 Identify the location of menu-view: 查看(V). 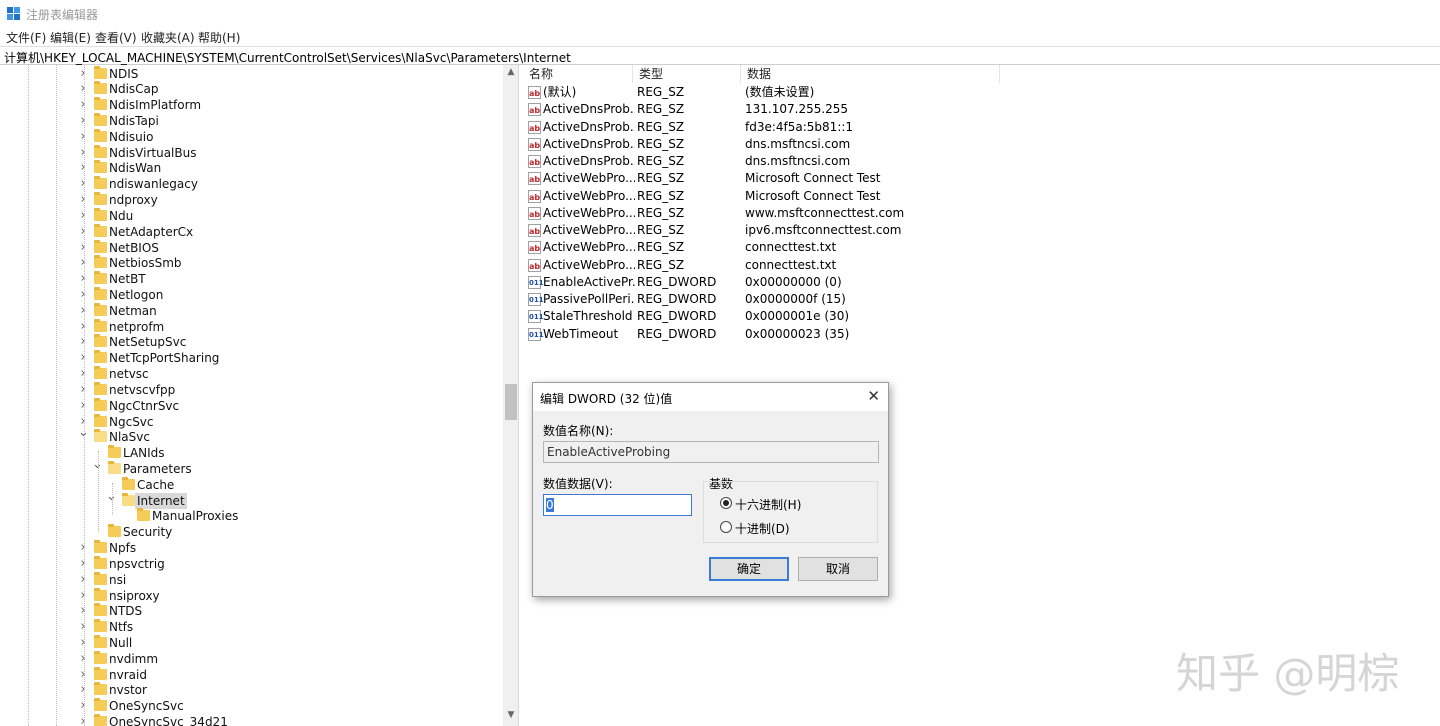
(116, 37).